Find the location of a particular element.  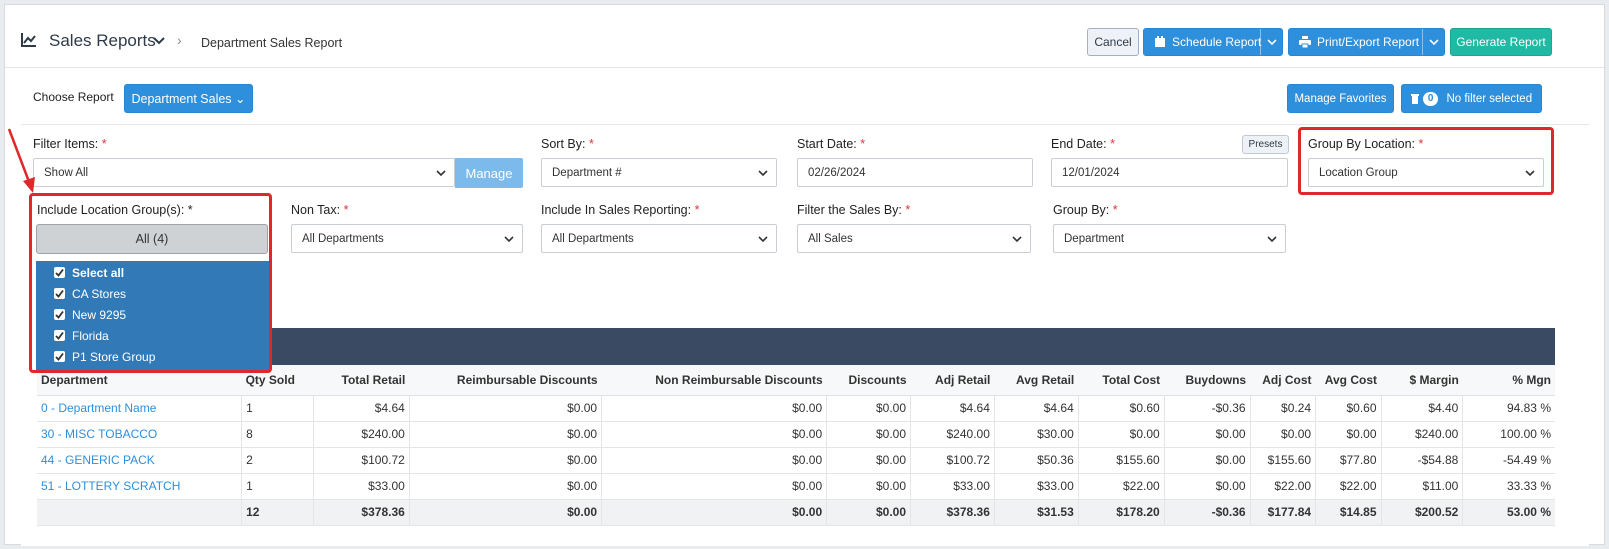

filter-items-value: Show All is located at coordinates (66, 173).